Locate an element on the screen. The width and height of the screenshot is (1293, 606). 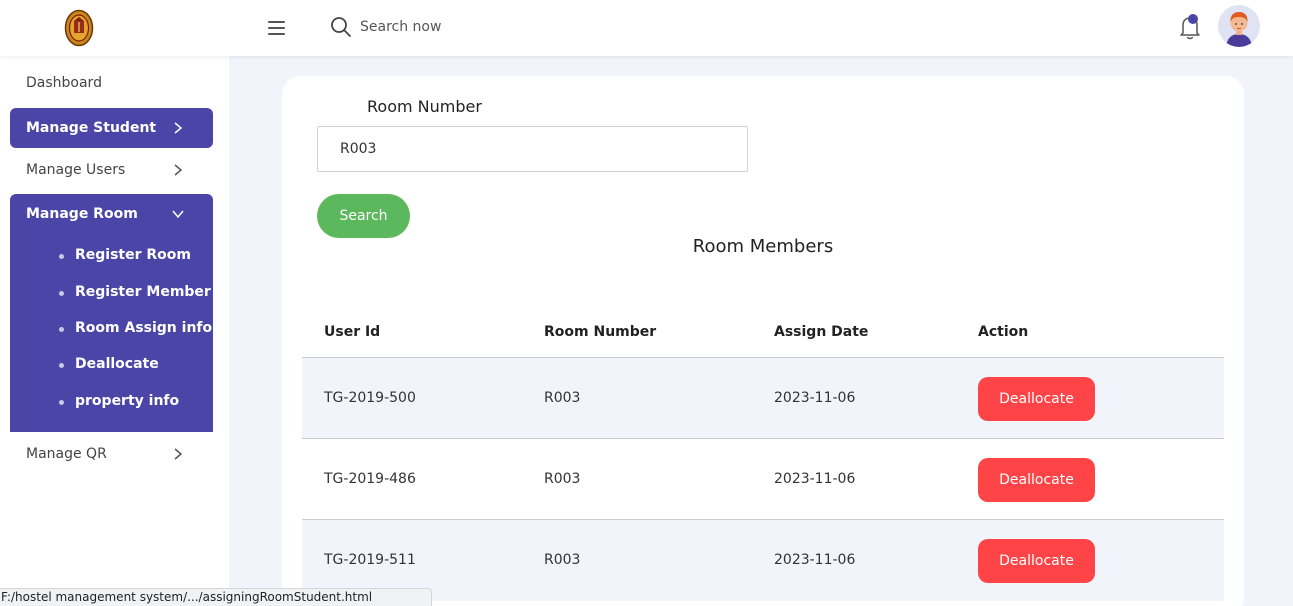
column-header-room-number: Room Number is located at coordinates (600, 332).